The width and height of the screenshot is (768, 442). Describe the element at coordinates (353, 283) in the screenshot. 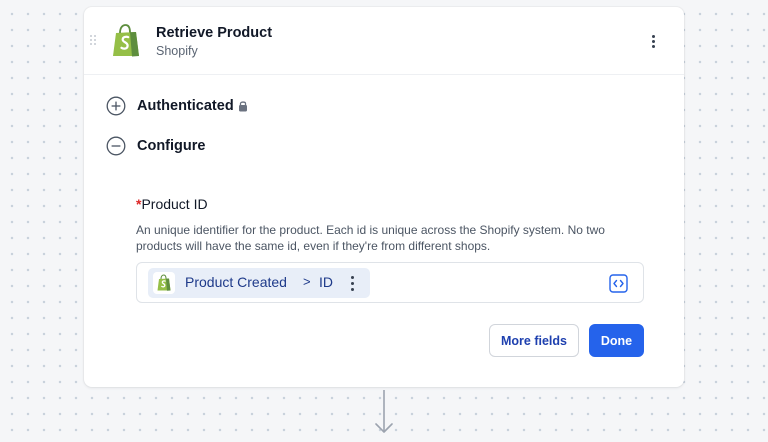

I see `token-menu-button` at that location.